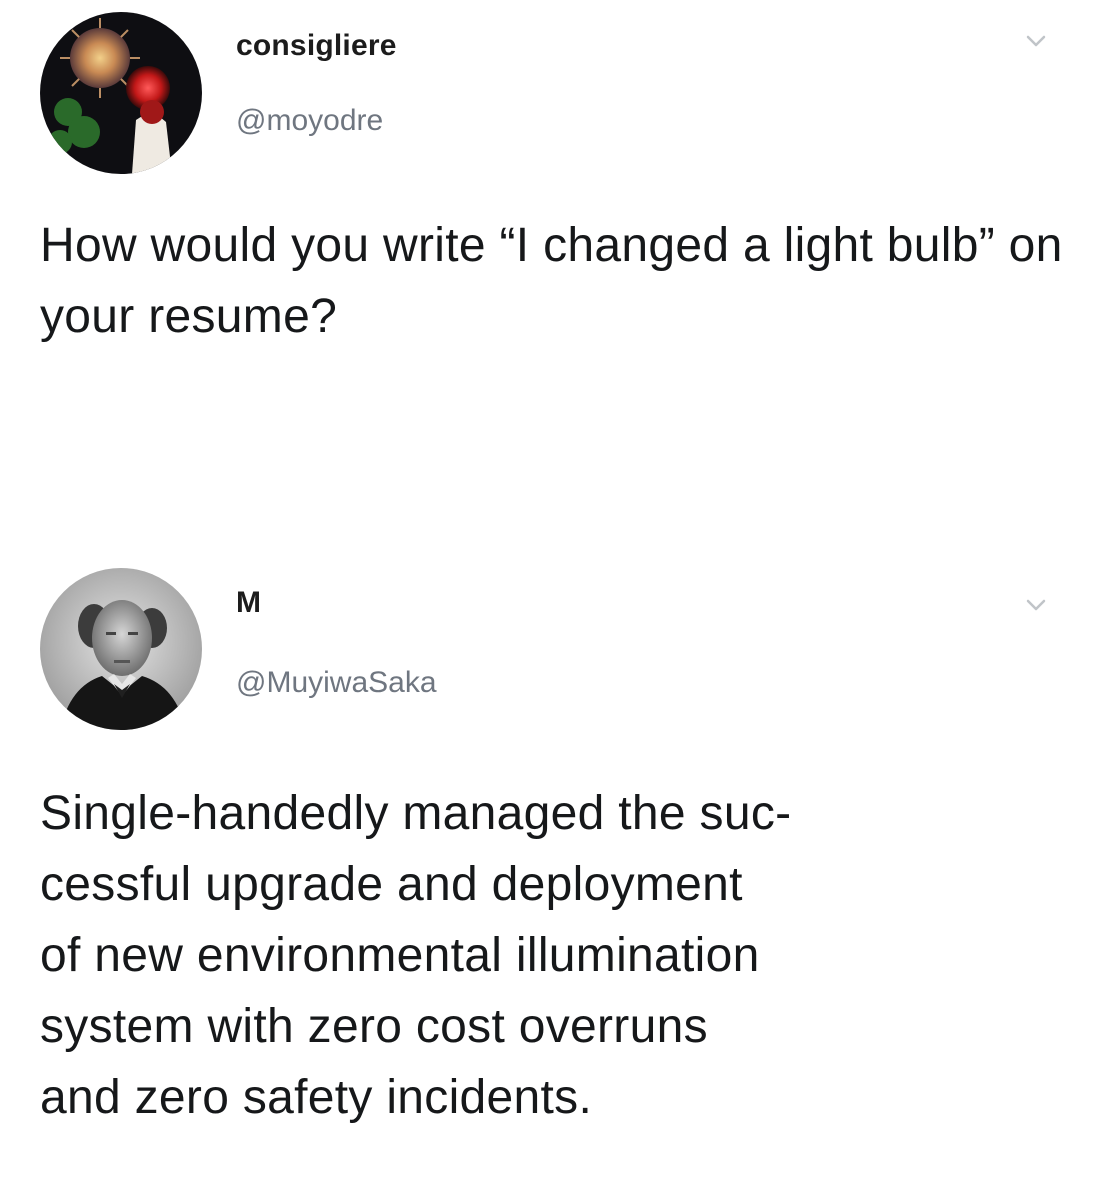 This screenshot has height=1200, width=1102. What do you see at coordinates (309, 121) in the screenshot?
I see `user-handle: @moyodre` at bounding box center [309, 121].